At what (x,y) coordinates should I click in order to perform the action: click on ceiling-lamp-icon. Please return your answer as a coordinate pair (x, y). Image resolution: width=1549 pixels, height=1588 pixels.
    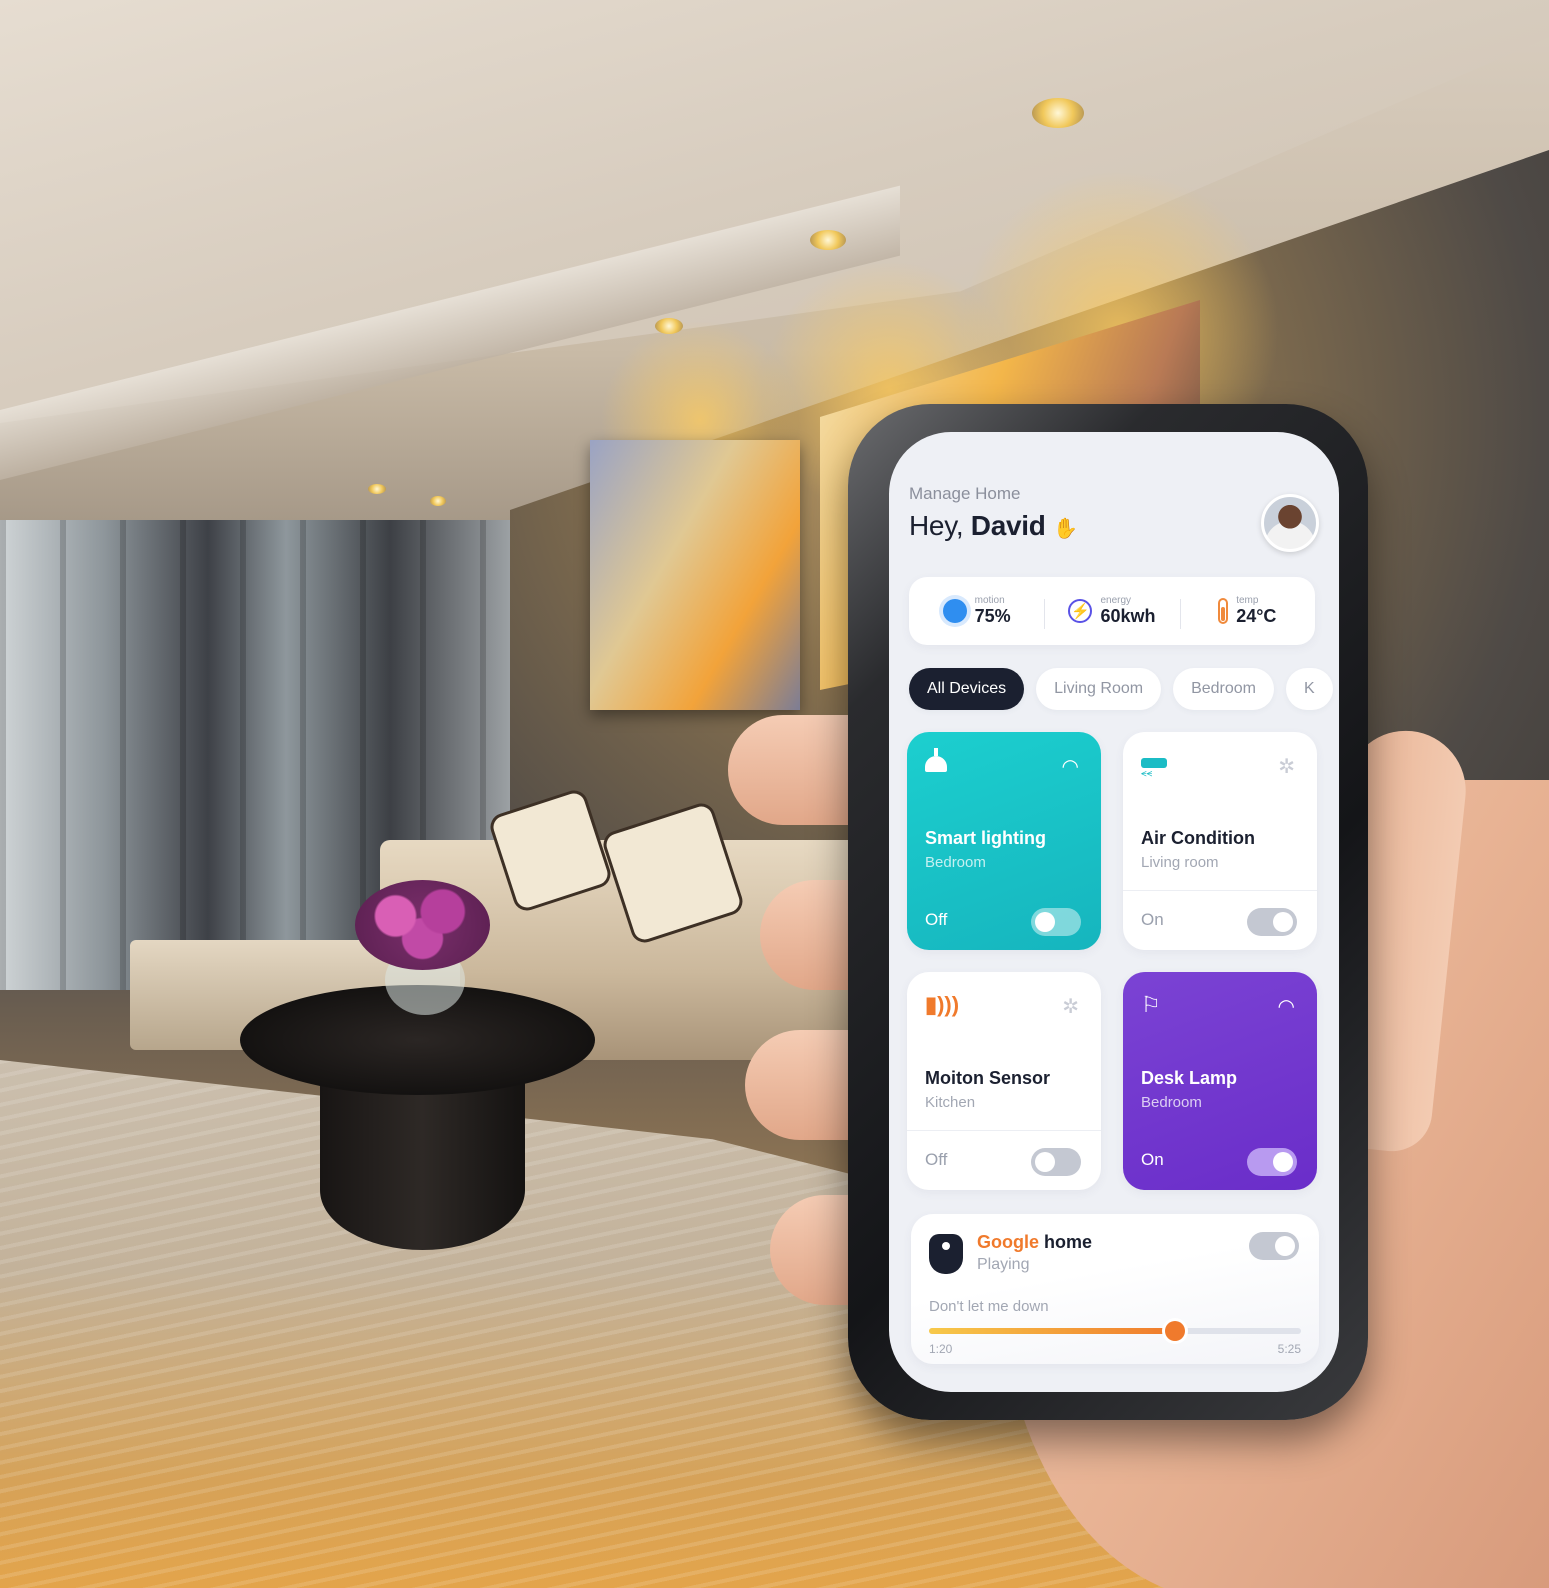
    Looking at the image, I should click on (936, 760).